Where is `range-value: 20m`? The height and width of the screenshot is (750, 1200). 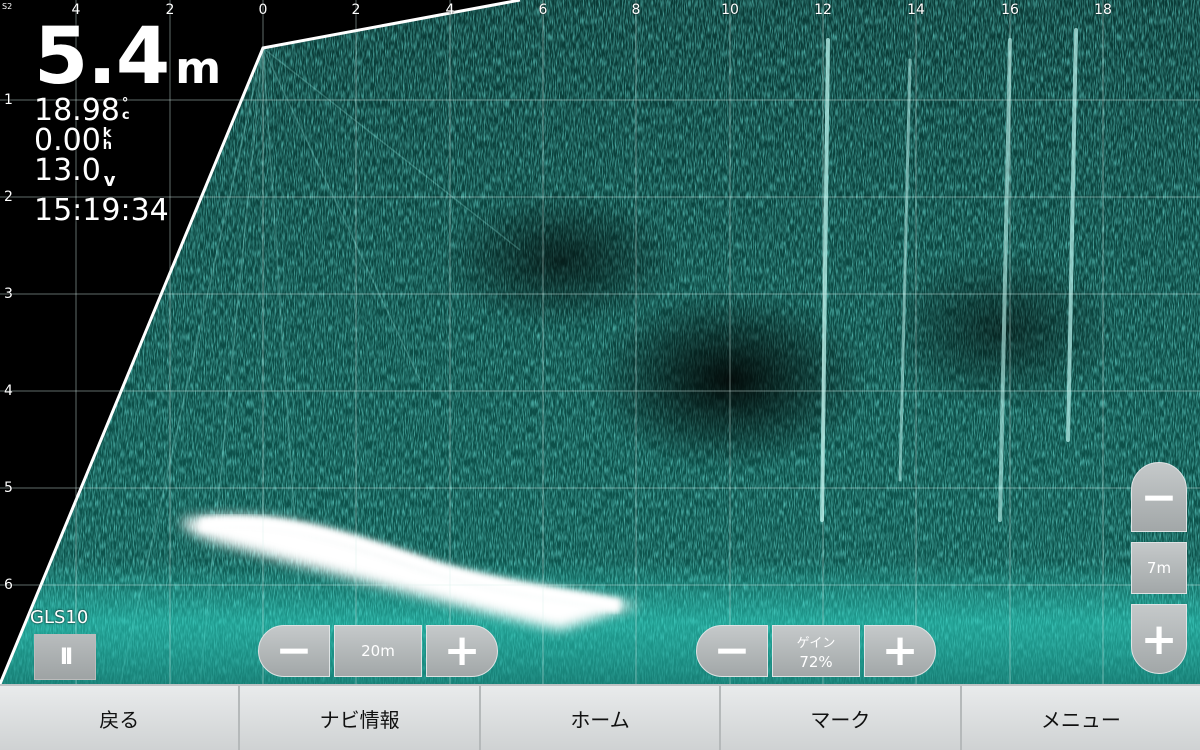 range-value: 20m is located at coordinates (378, 651).